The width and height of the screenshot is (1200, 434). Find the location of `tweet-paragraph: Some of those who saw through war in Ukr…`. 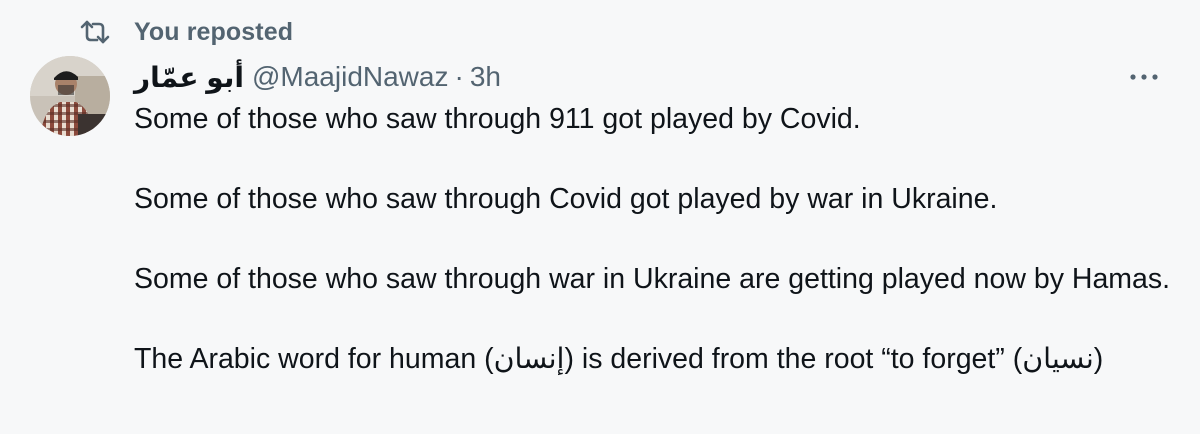

tweet-paragraph: Some of those who saw through war in Ukr… is located at coordinates (652, 279).